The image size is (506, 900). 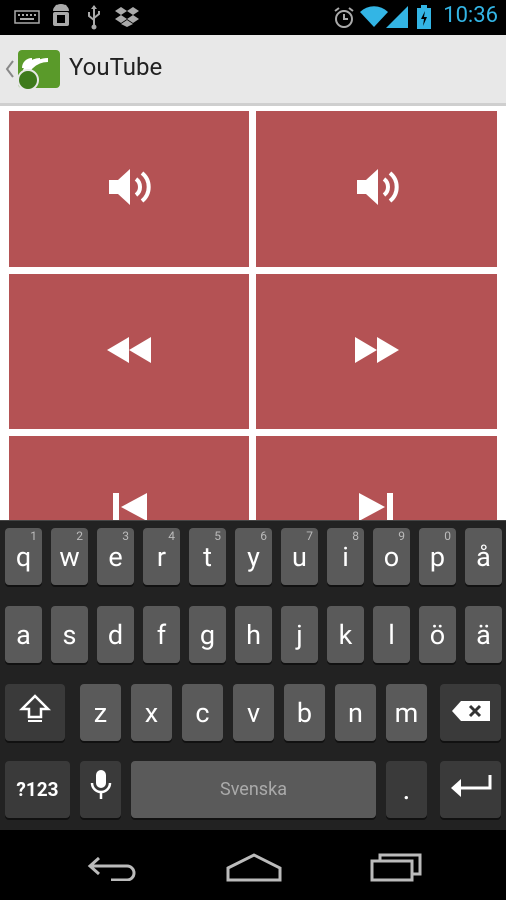 I want to click on voice-input-key, so click(x=100, y=789).